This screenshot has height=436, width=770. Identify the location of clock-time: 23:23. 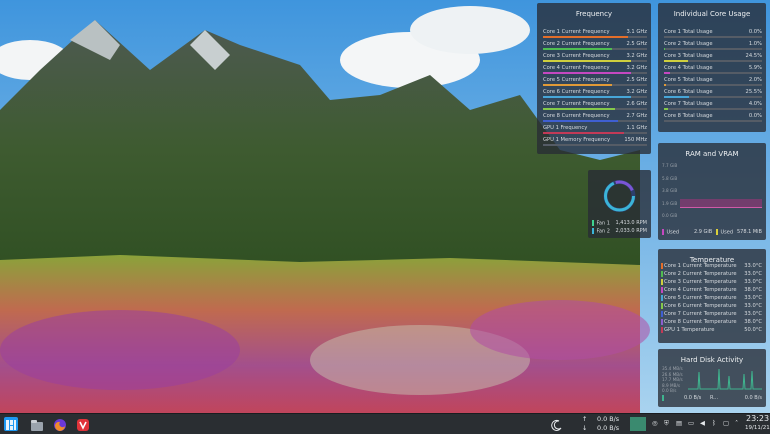
(757, 418).